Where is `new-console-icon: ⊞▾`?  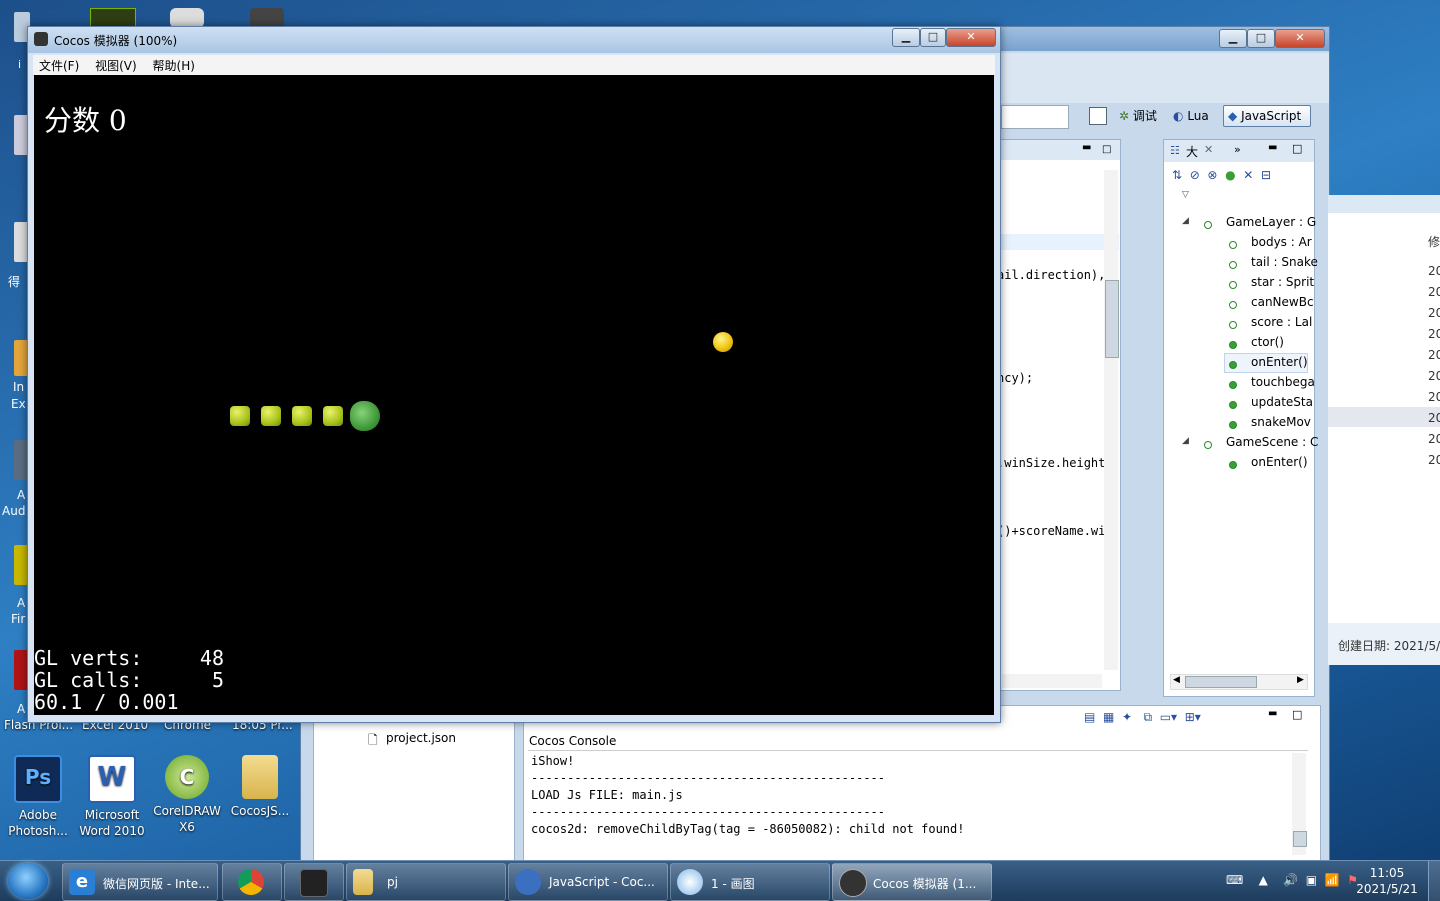 new-console-icon: ⊞▾ is located at coordinates (1193, 717).